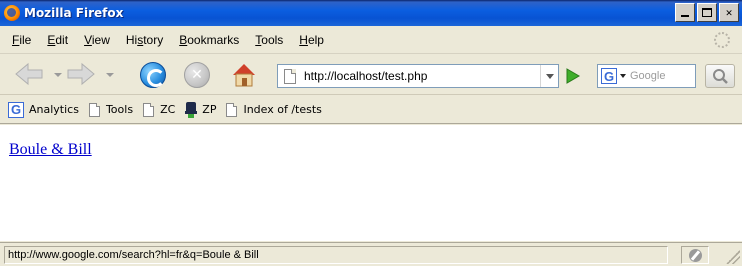  Describe the element at coordinates (58, 75) in the screenshot. I see `back-history-dropdown` at that location.